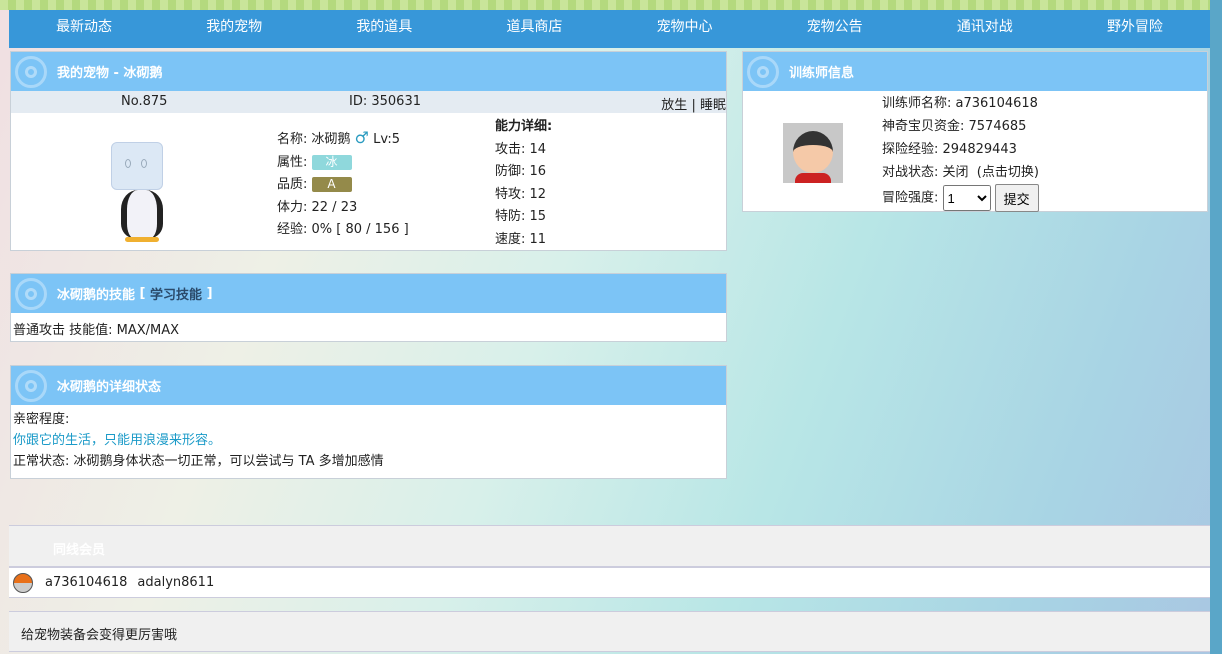  What do you see at coordinates (331, 139) in the screenshot?
I see `pet-name: 冰砌鹅` at bounding box center [331, 139].